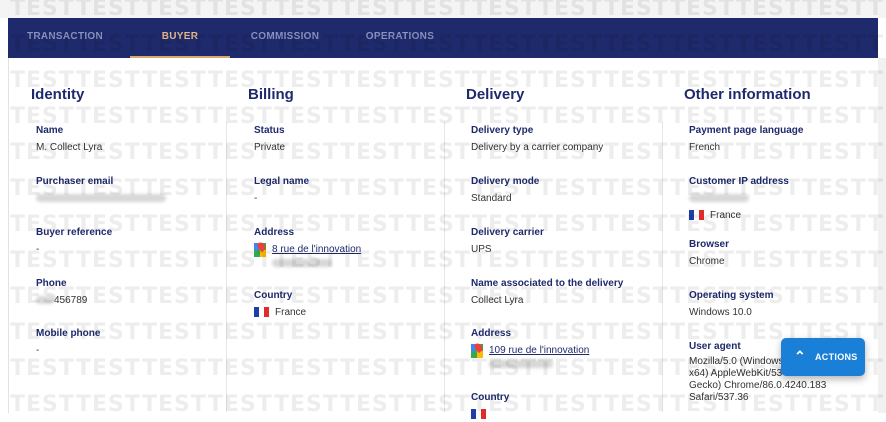 The image size is (886, 422). What do you see at coordinates (719, 198) in the screenshot?
I see `ip-redacted` at bounding box center [719, 198].